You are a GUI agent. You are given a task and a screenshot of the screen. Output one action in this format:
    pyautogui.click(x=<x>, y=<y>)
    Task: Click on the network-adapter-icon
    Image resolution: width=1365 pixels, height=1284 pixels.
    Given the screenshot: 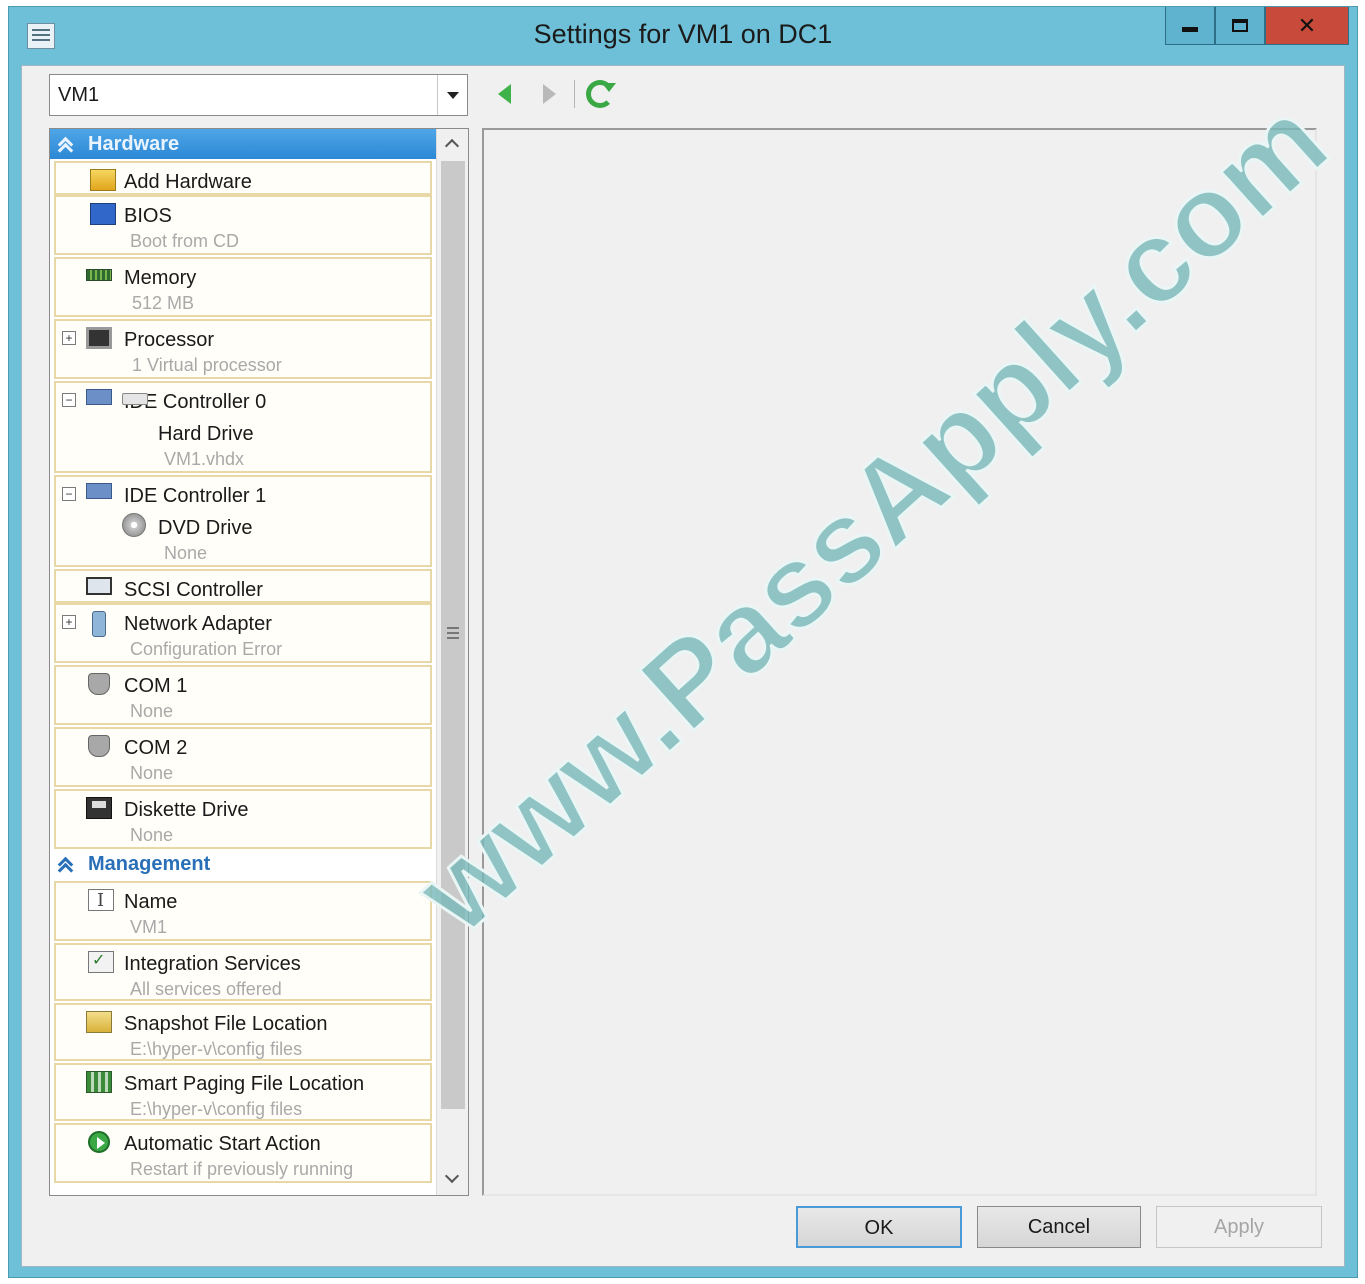 What is the action you would take?
    pyautogui.click(x=99, y=624)
    